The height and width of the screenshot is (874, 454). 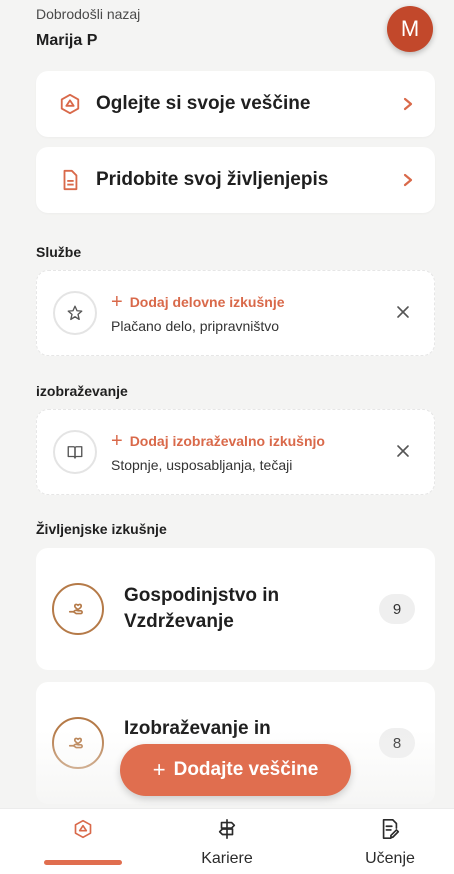 What do you see at coordinates (59, 252) in the screenshot?
I see `section-title-services: Službe` at bounding box center [59, 252].